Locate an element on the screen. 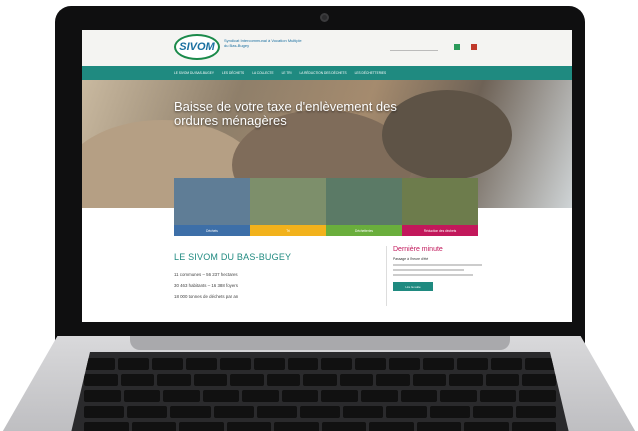  fact-line: 30 463 habitants – 16 388 foyers is located at coordinates (206, 285).